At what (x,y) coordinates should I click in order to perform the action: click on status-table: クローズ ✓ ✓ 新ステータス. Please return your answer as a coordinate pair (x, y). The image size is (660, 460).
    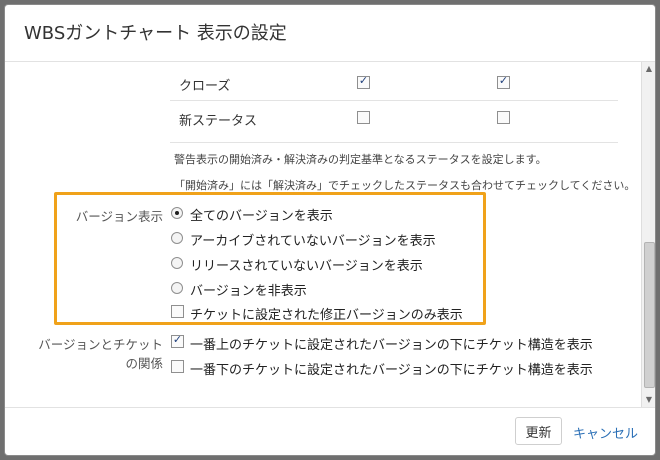
    Looking at the image, I should click on (394, 100).